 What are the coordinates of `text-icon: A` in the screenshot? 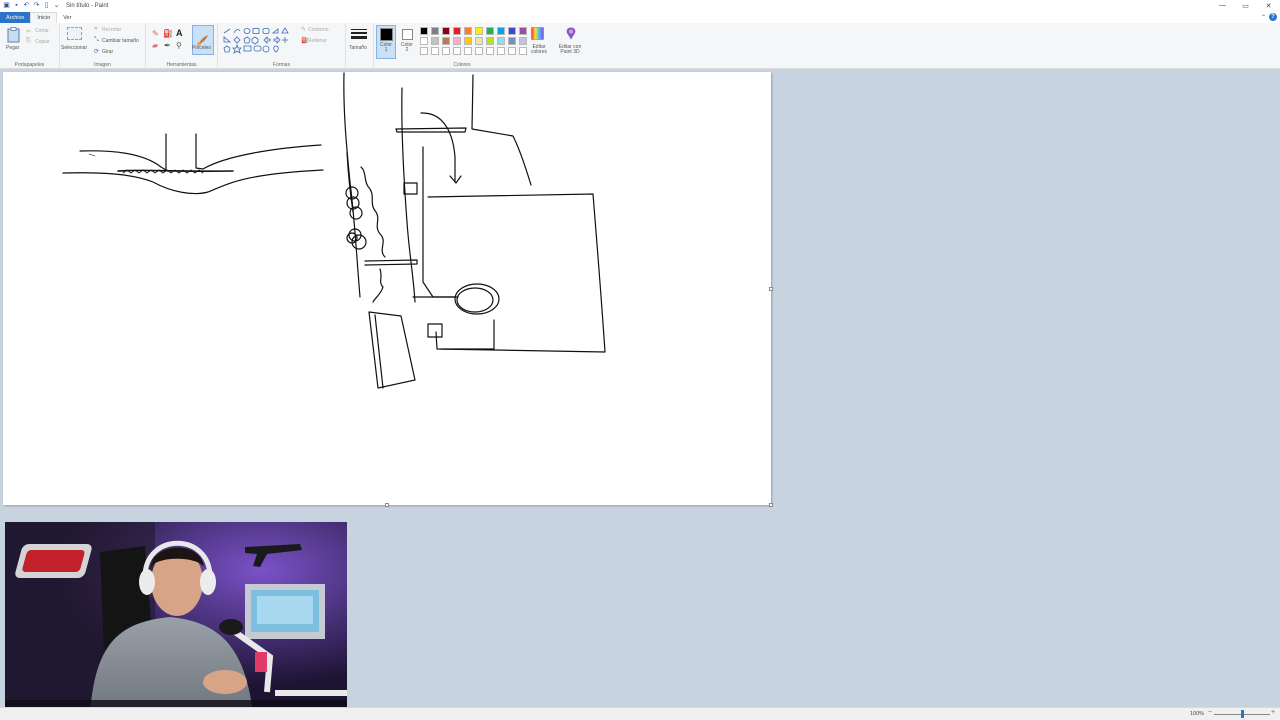 It's located at (179, 33).